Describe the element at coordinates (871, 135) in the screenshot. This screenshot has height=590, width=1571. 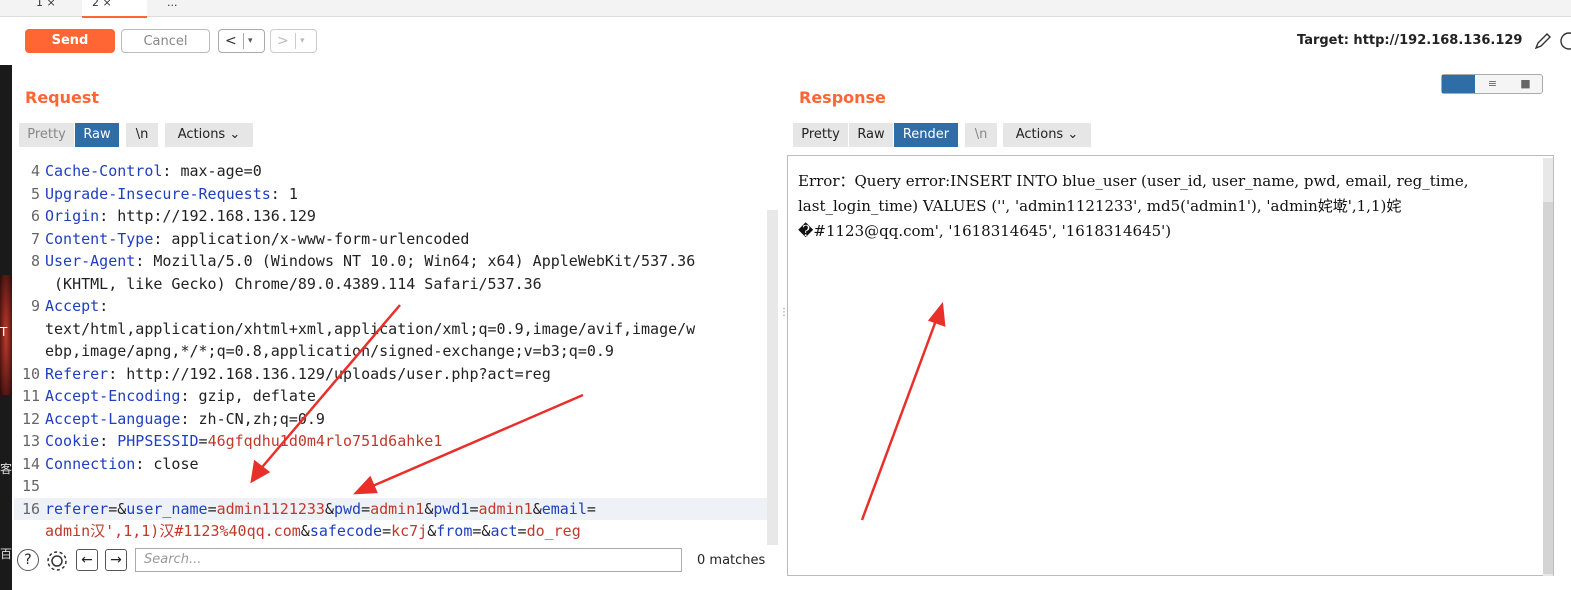
I see `response-raw-tab: Raw` at that location.